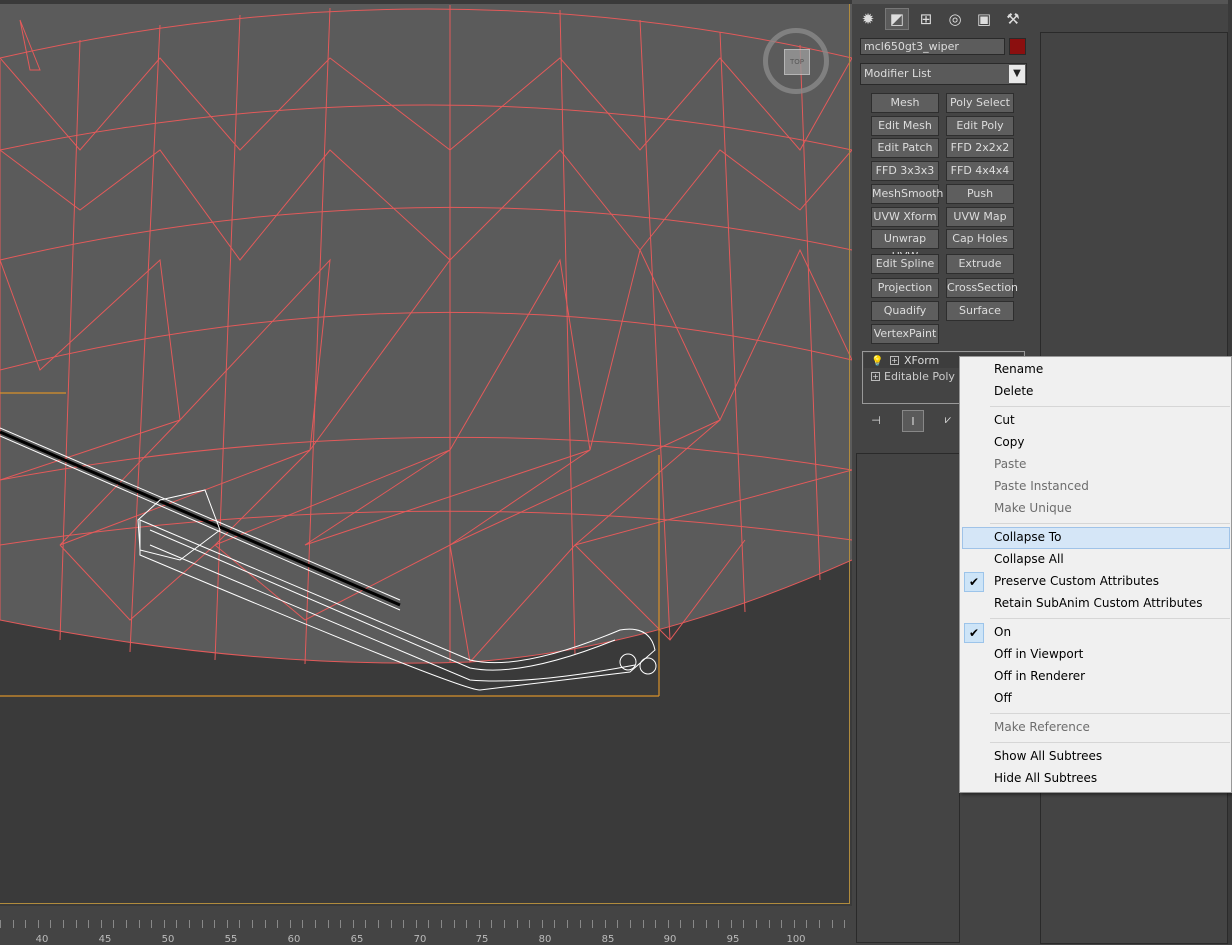 The image size is (1232, 945). Describe the element at coordinates (426, 932) in the screenshot. I see `timeline-ruler: 40 45 50 55 60 65 70 75 80 85 90 95 100` at that location.